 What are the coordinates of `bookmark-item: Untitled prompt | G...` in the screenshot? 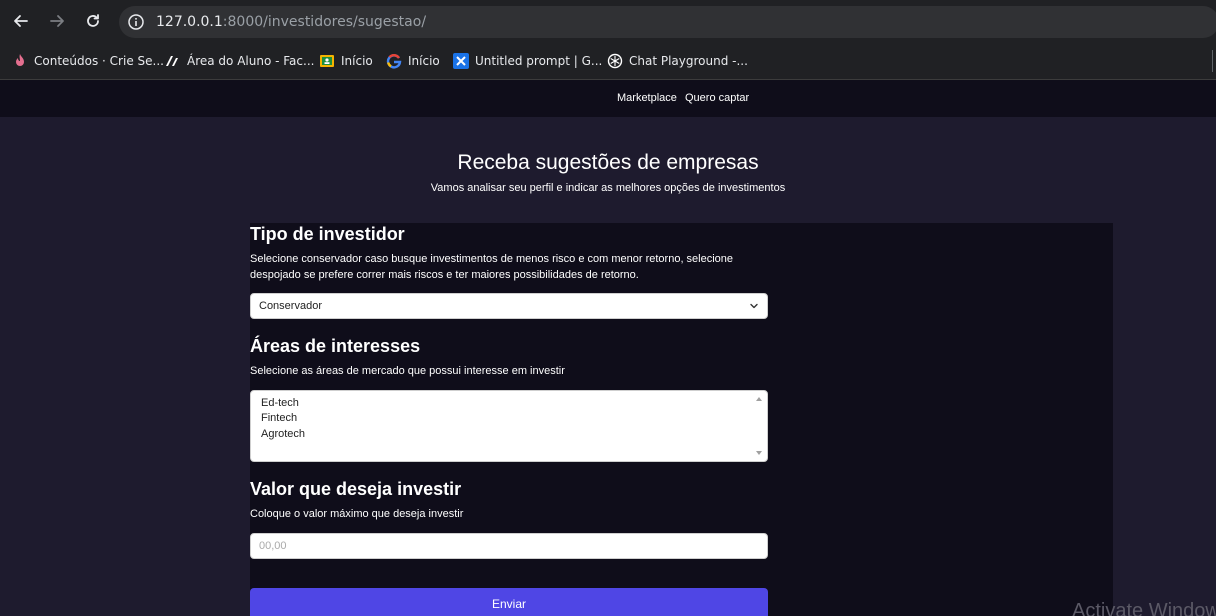 It's located at (527, 61).